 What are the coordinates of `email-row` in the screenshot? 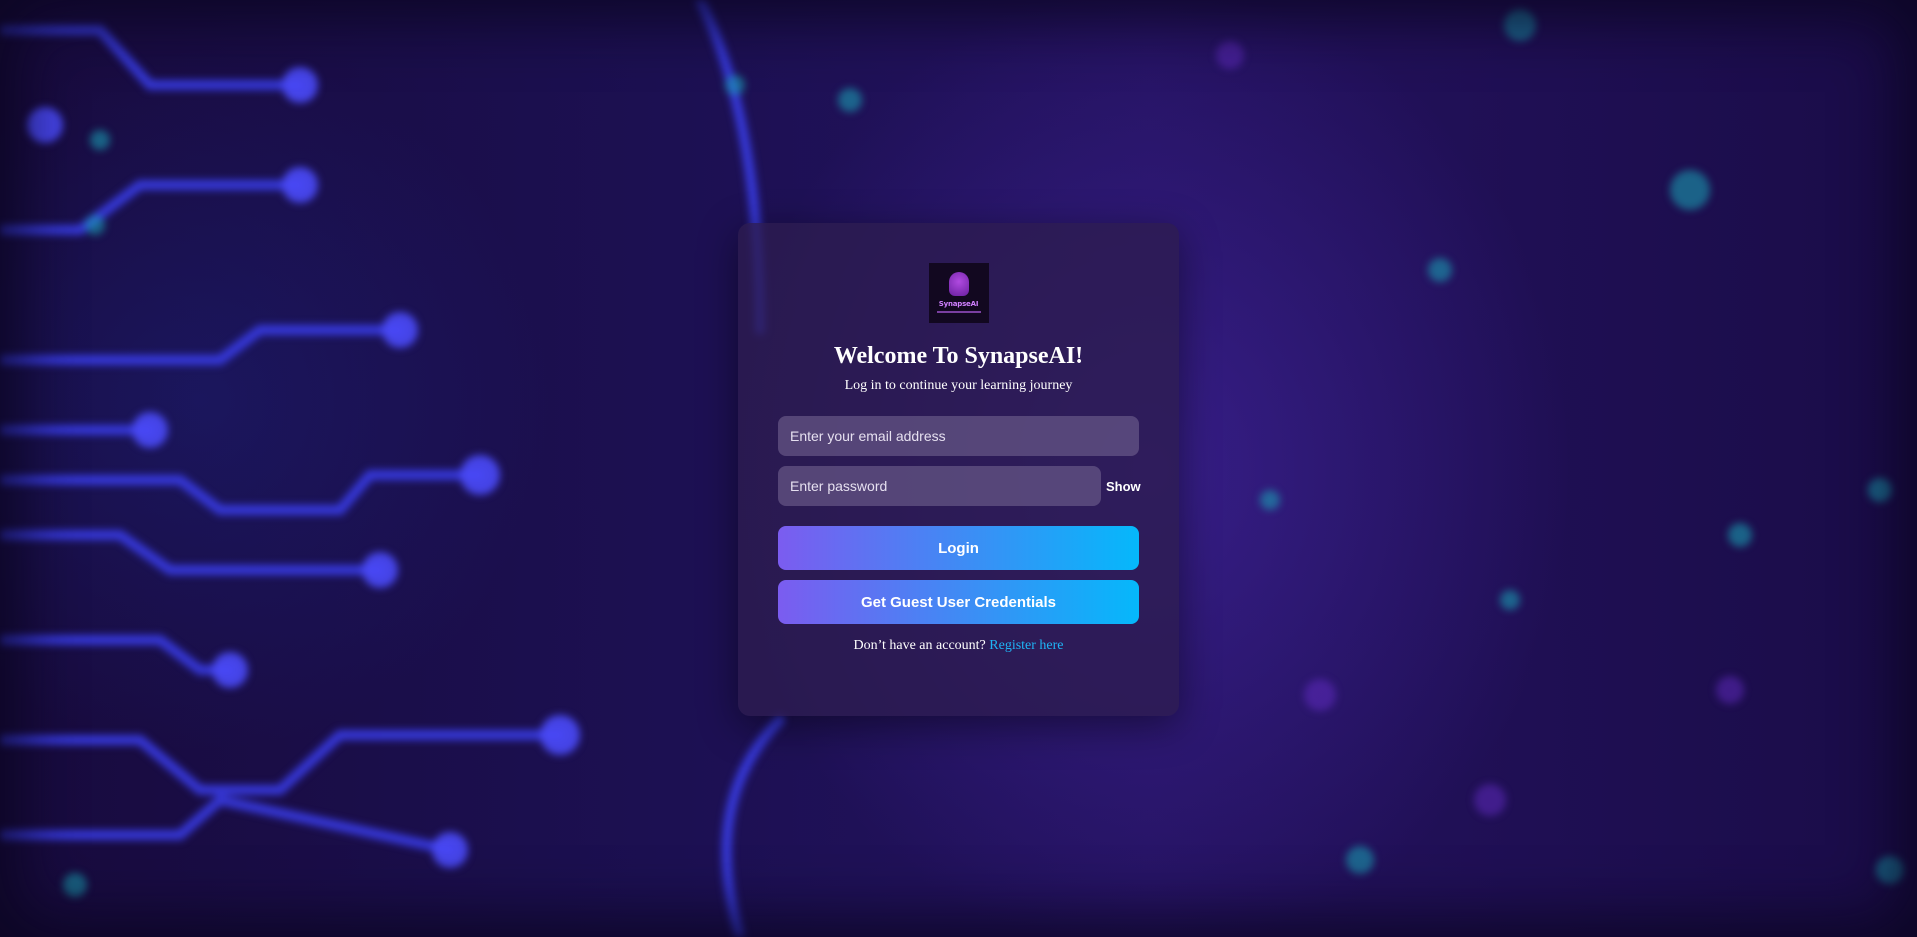 It's located at (958, 436).